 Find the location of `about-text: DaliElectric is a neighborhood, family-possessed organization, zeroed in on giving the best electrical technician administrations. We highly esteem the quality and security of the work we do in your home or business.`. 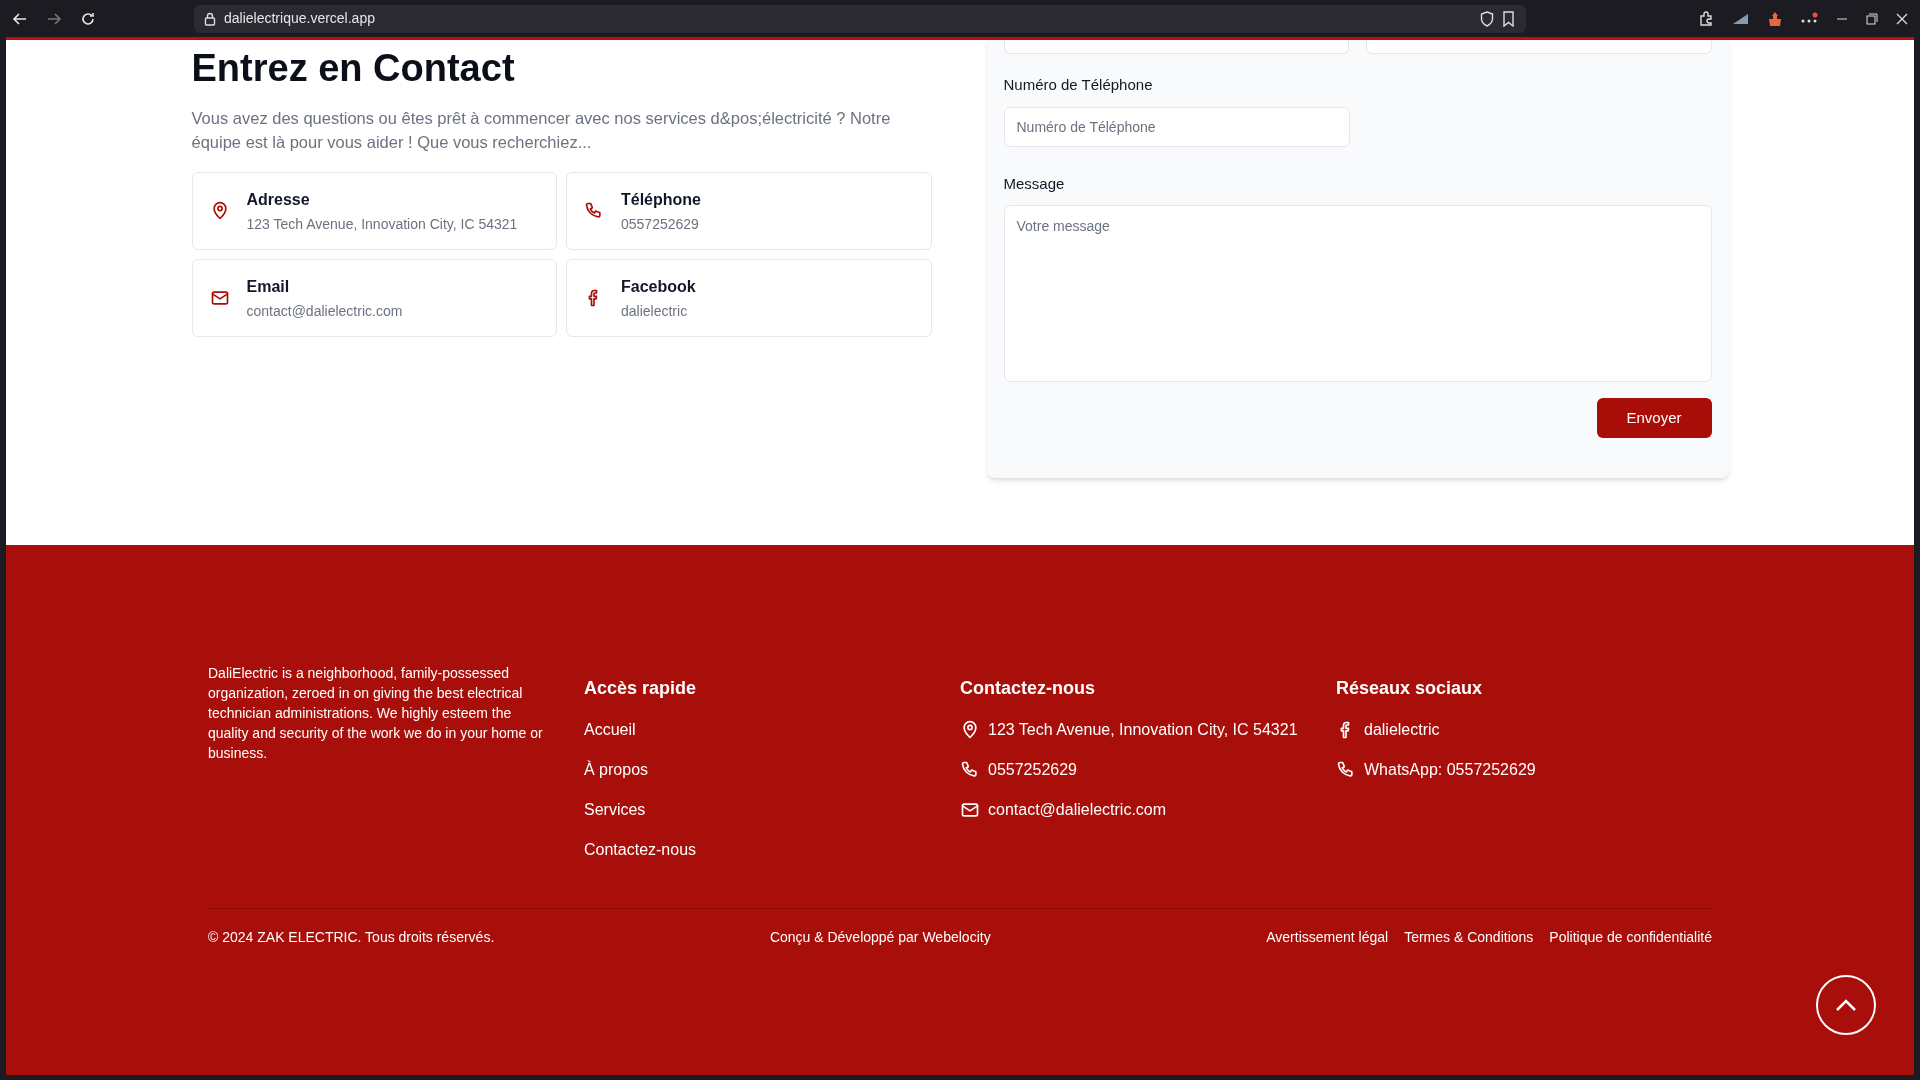

about-text: DaliElectric is a neighborhood, family-possessed organization, zeroed in on giving the best electrical technician administrations. We highly esteem the quality and security of the work we do in your home or business. is located at coordinates (376, 713).